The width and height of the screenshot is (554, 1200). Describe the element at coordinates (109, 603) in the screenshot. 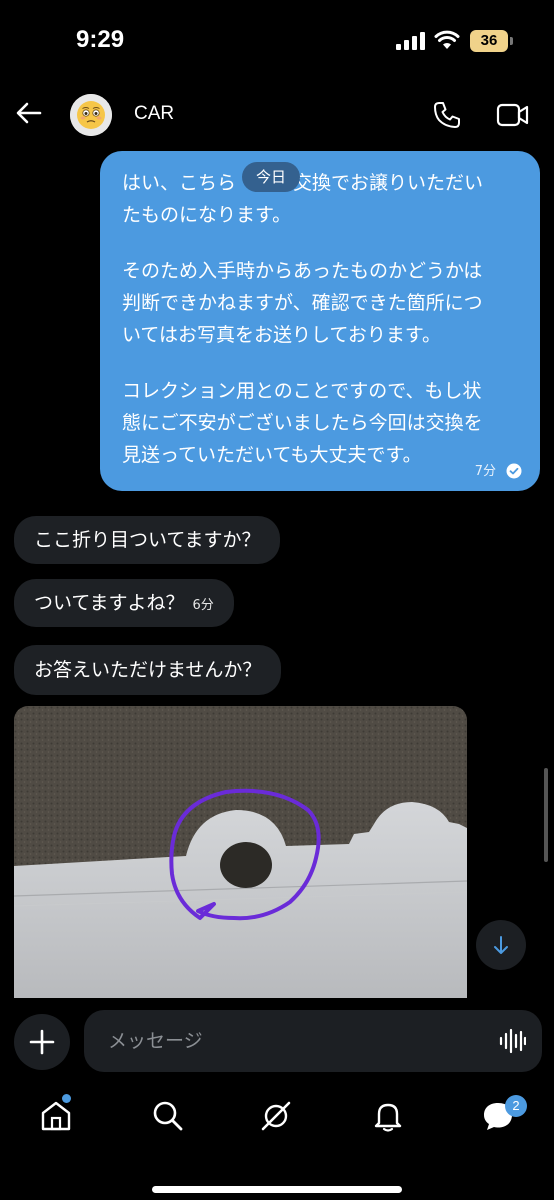

I see `message-text: ついてますよね？` at that location.